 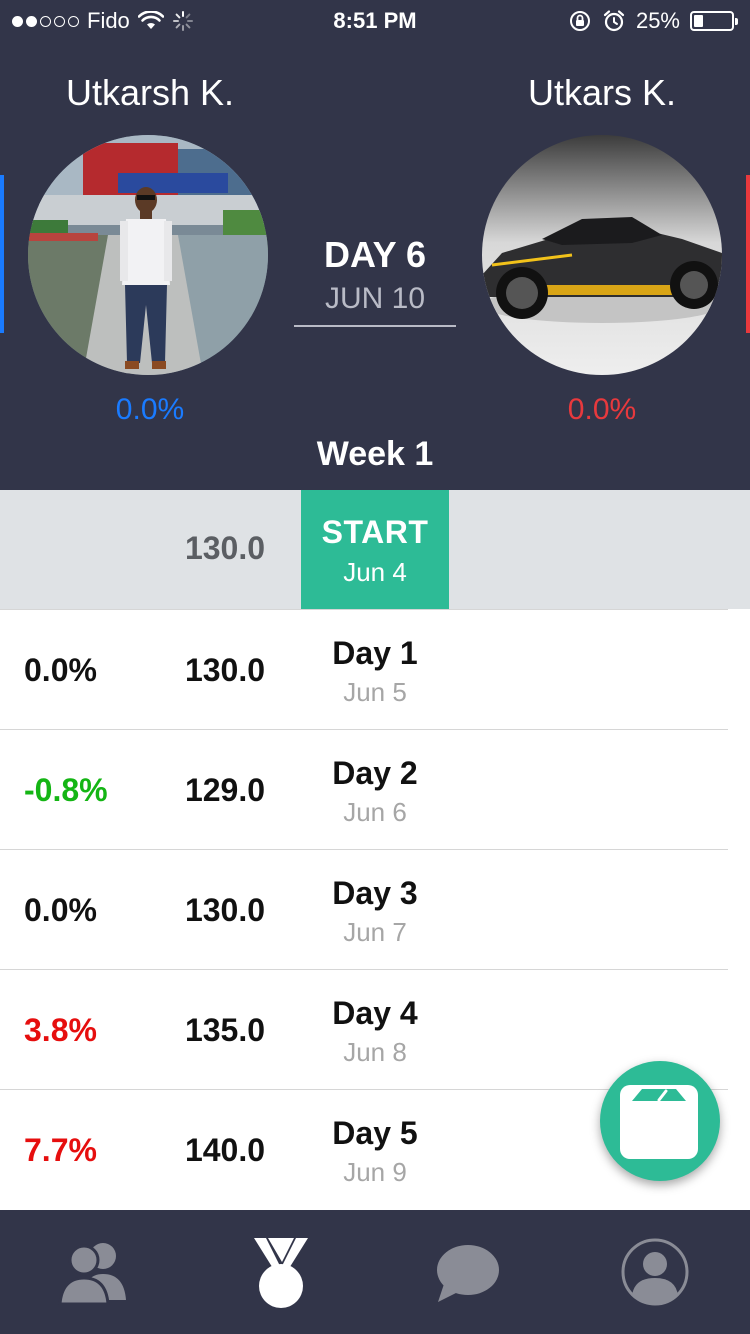 What do you see at coordinates (225, 790) in the screenshot?
I see `day-weight: 129.0` at bounding box center [225, 790].